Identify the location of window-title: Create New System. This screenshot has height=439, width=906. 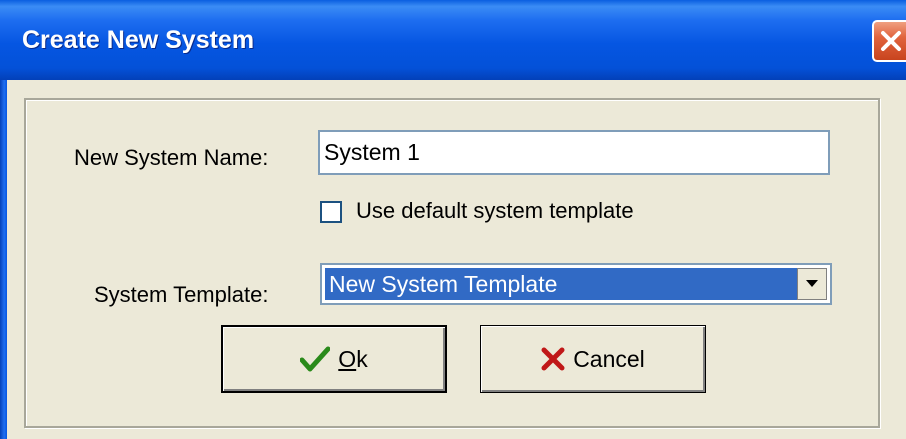
(138, 40).